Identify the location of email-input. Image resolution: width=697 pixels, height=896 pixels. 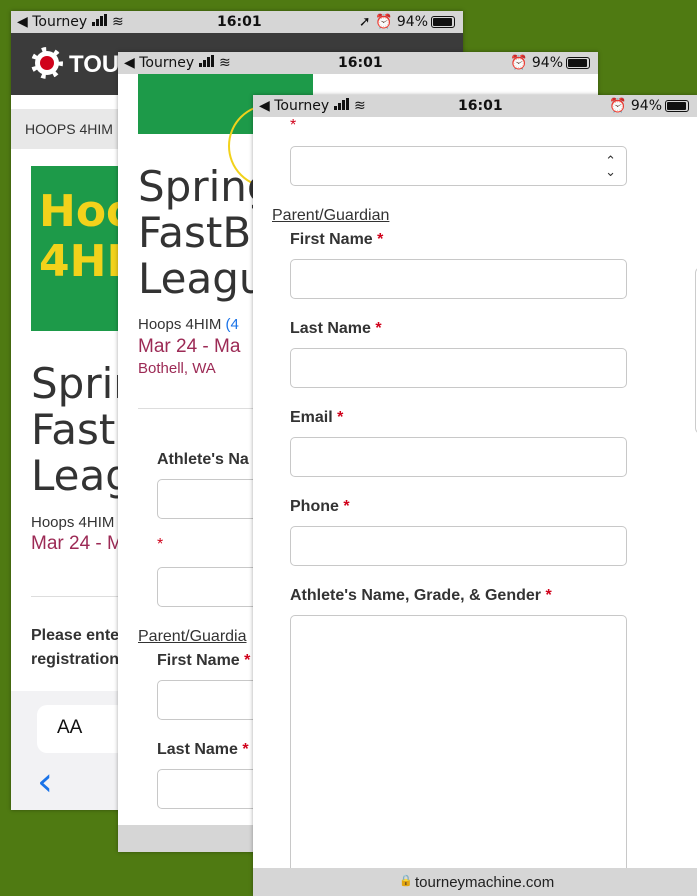
(458, 457).